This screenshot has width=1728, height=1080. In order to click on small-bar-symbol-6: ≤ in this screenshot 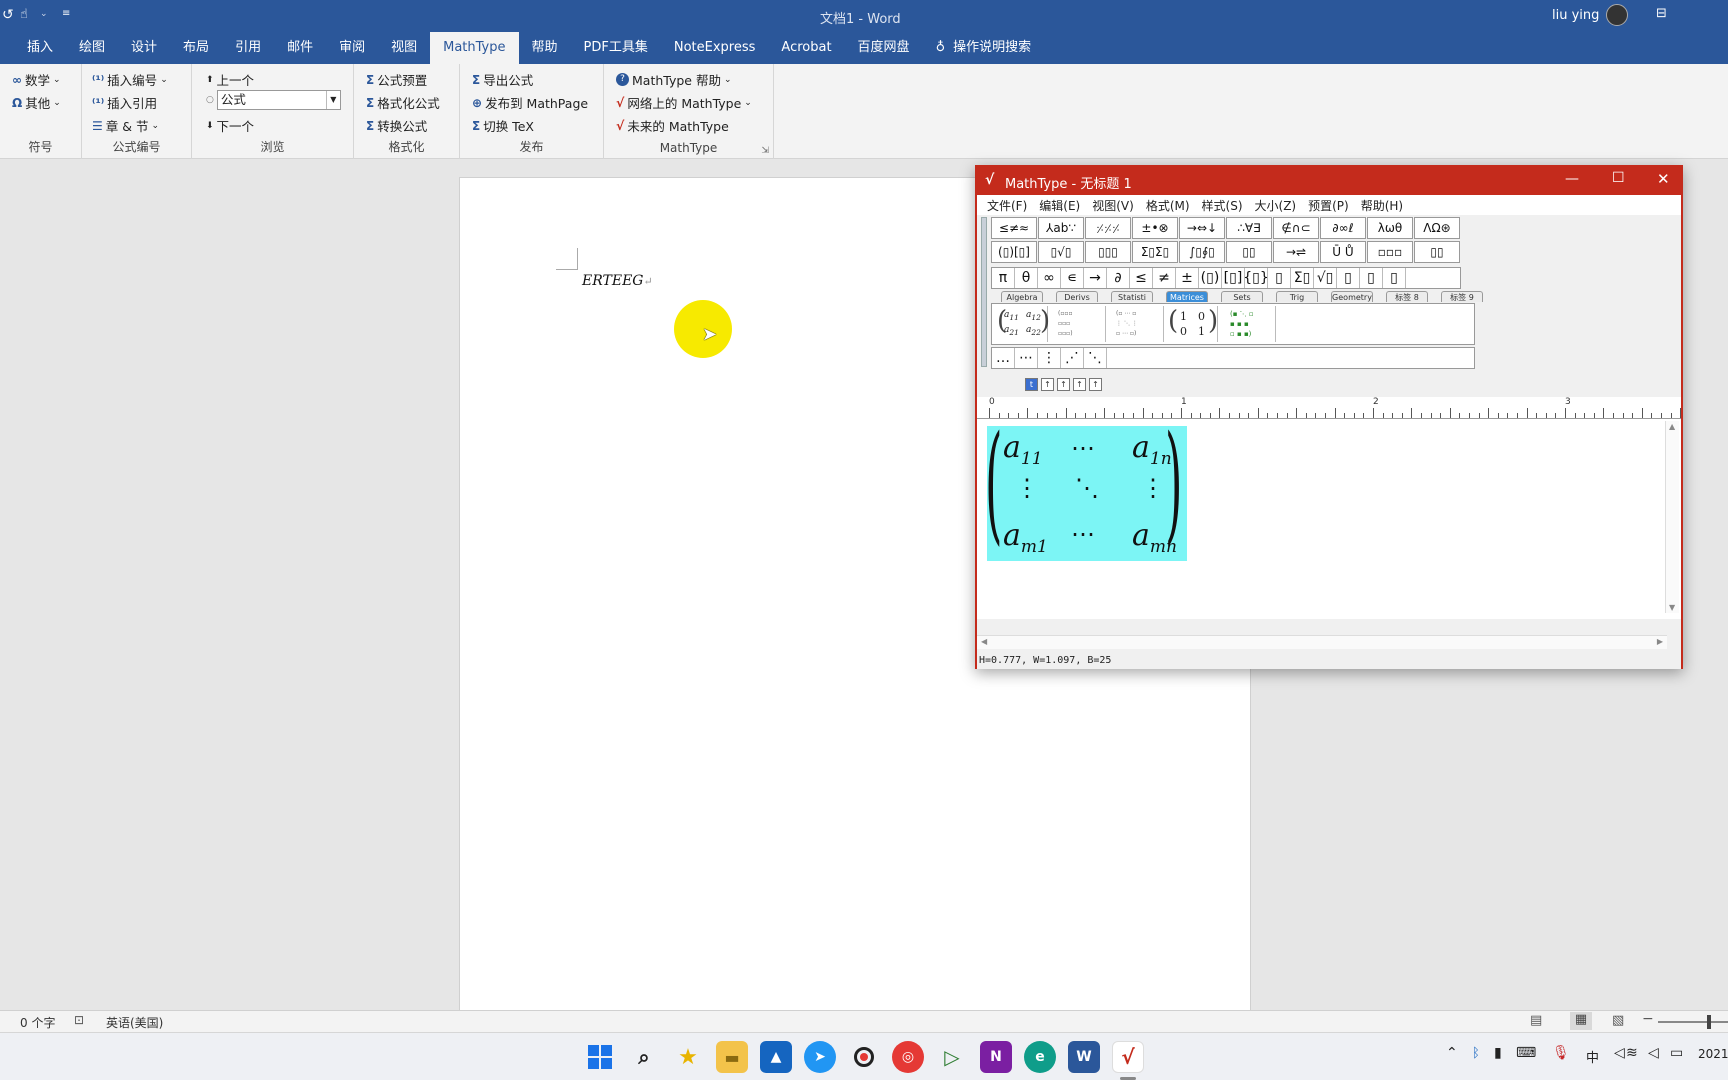, I will do `click(1141, 278)`.